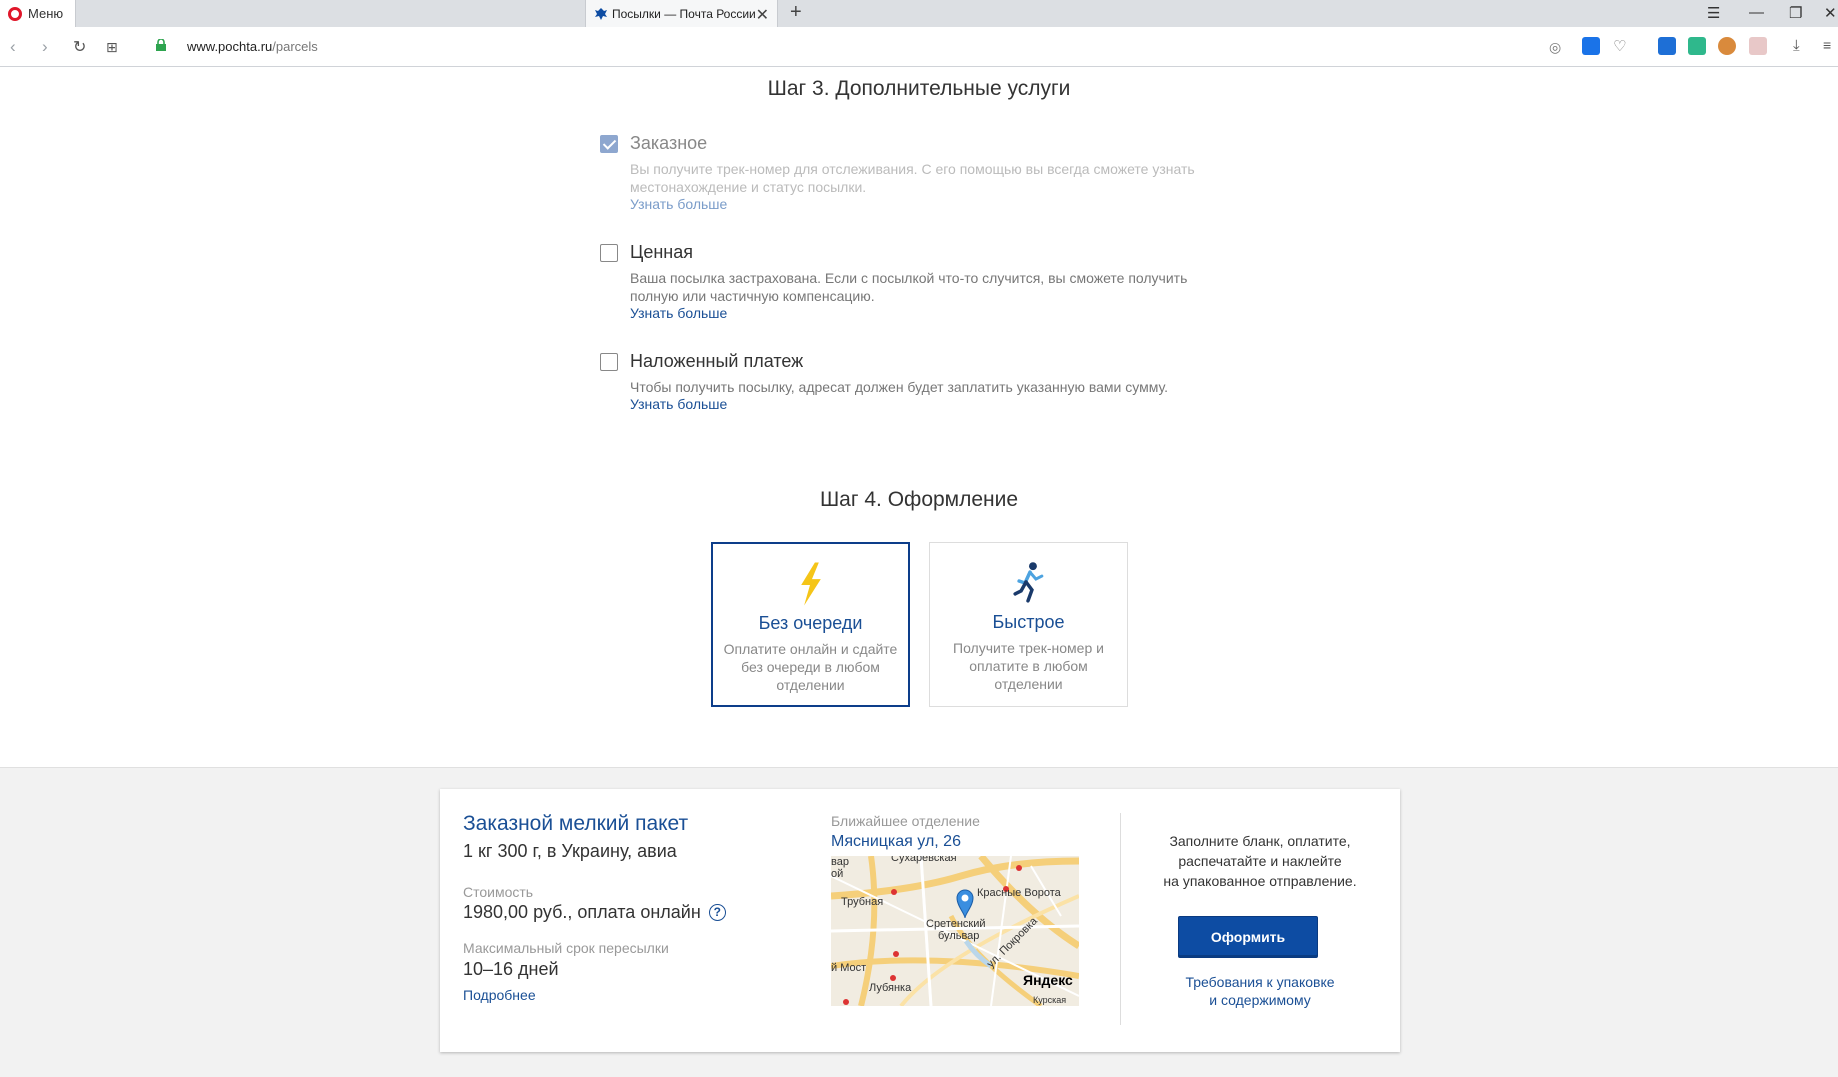  I want to click on cost-value: 1980,00 руб., оплата онлайн?, so click(594, 912).